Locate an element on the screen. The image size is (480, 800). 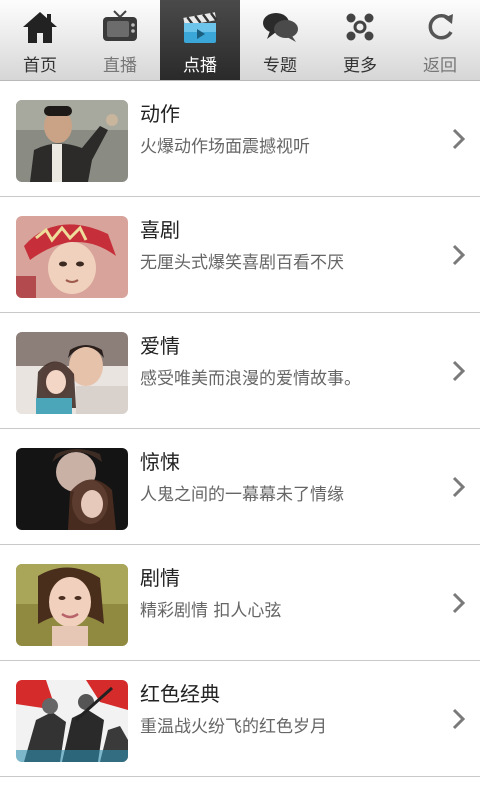
category-description: 感受唯美而浪漫的爱情故事。 is located at coordinates (250, 379).